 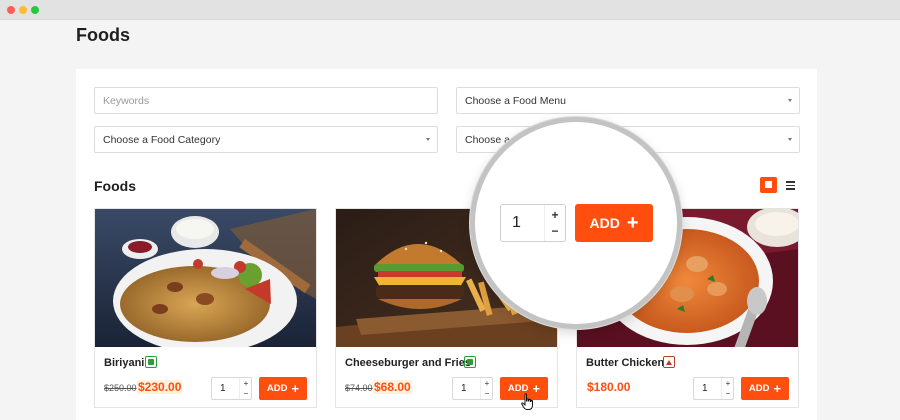 I want to click on food-menu-select-value: Choose a Food Menu, so click(x=515, y=100).